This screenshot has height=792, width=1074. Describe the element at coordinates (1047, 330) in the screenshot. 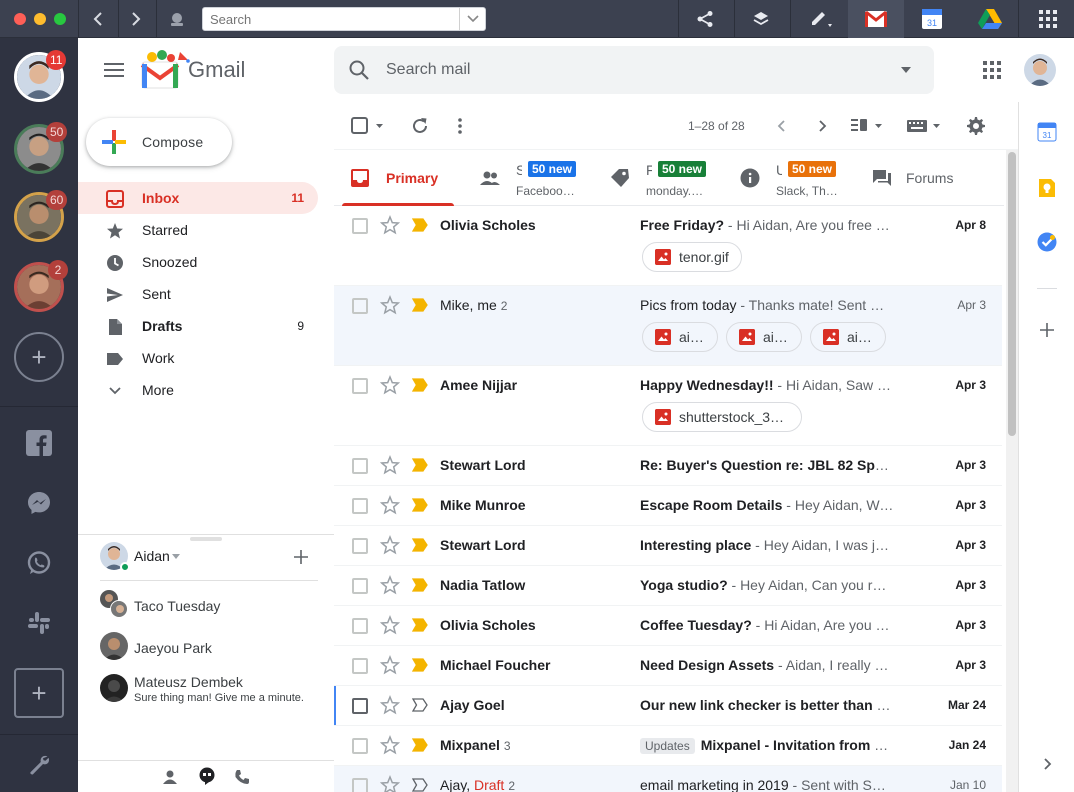

I see `add-addon-icon` at that location.